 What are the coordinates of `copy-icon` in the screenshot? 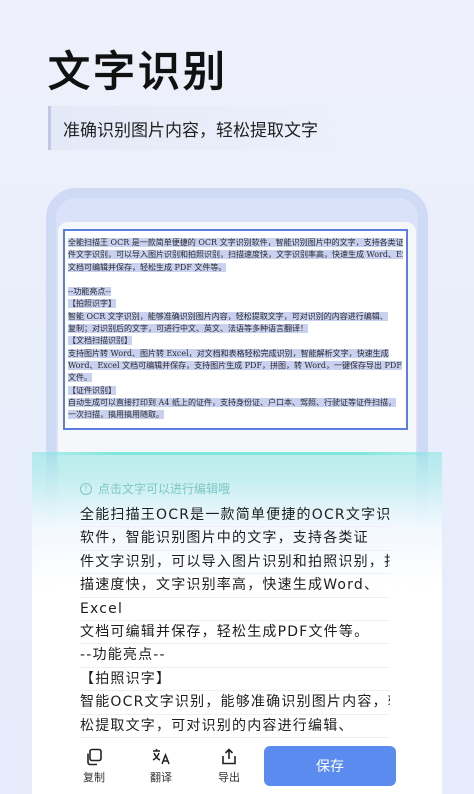 It's located at (94, 757).